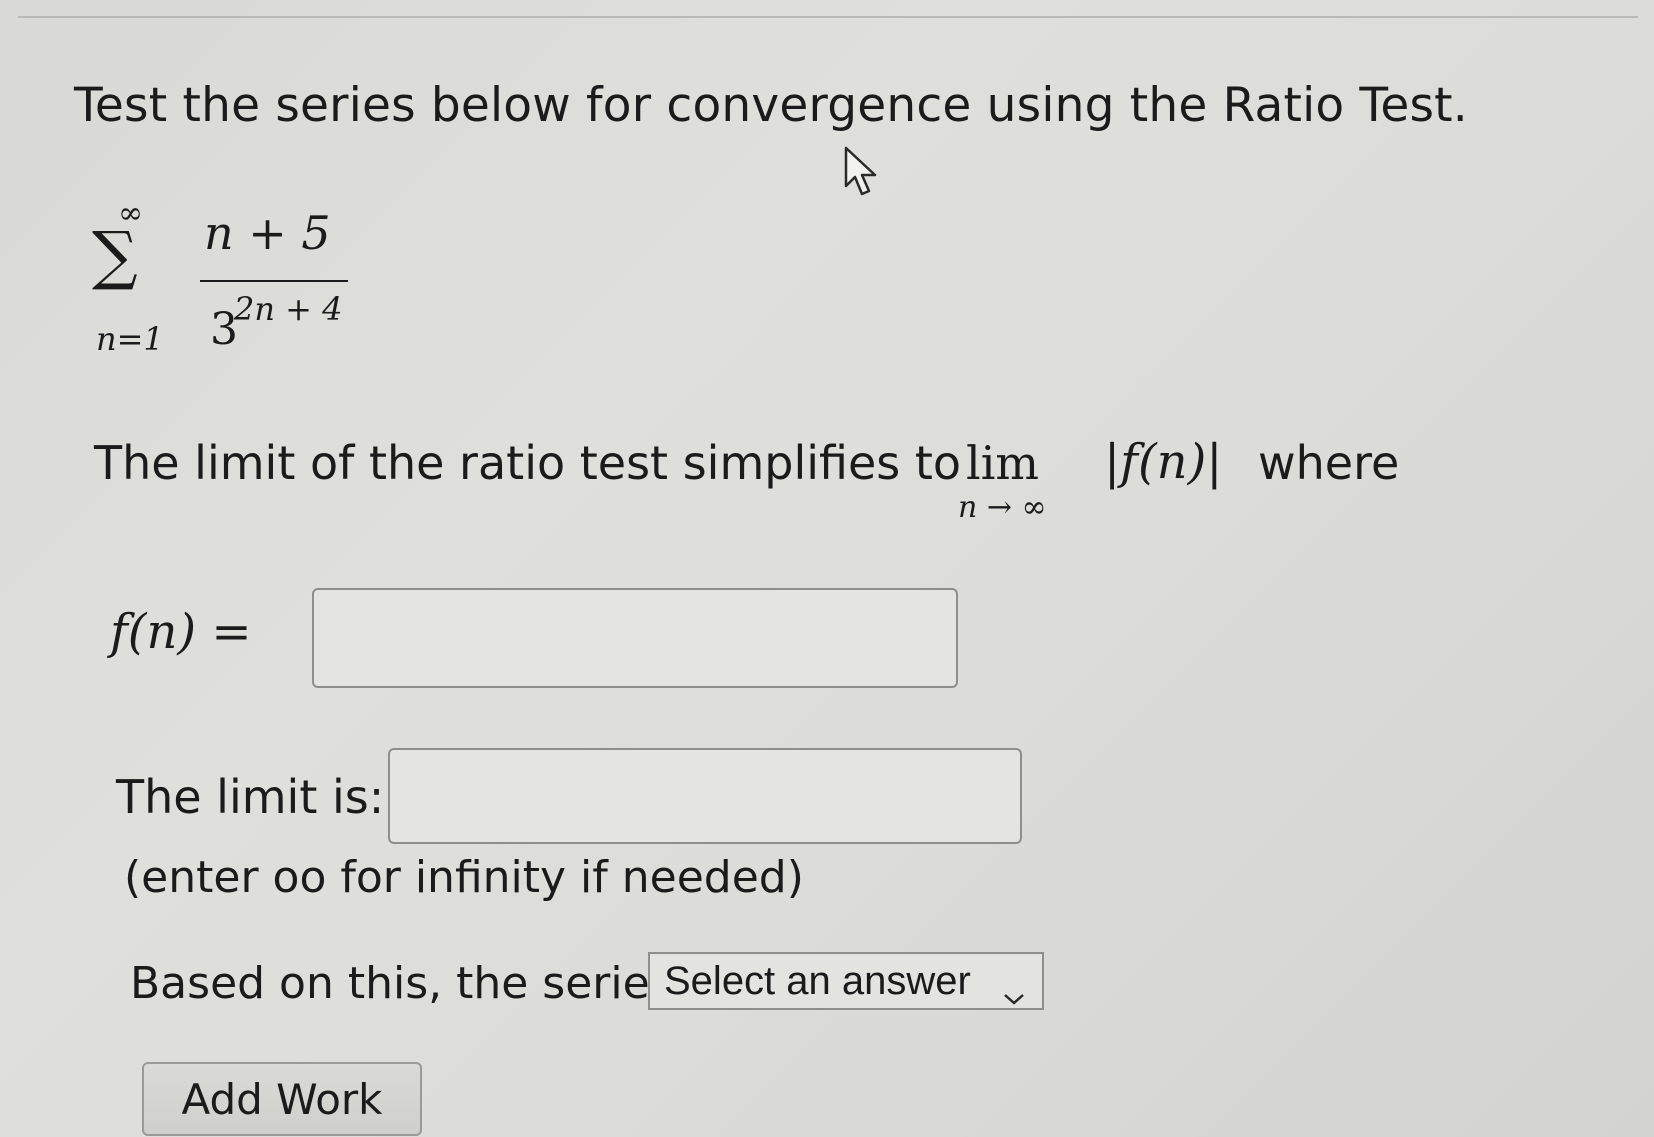 The width and height of the screenshot is (1654, 1137). What do you see at coordinates (115, 256) in the screenshot?
I see `summation-symbol: ∑` at bounding box center [115, 256].